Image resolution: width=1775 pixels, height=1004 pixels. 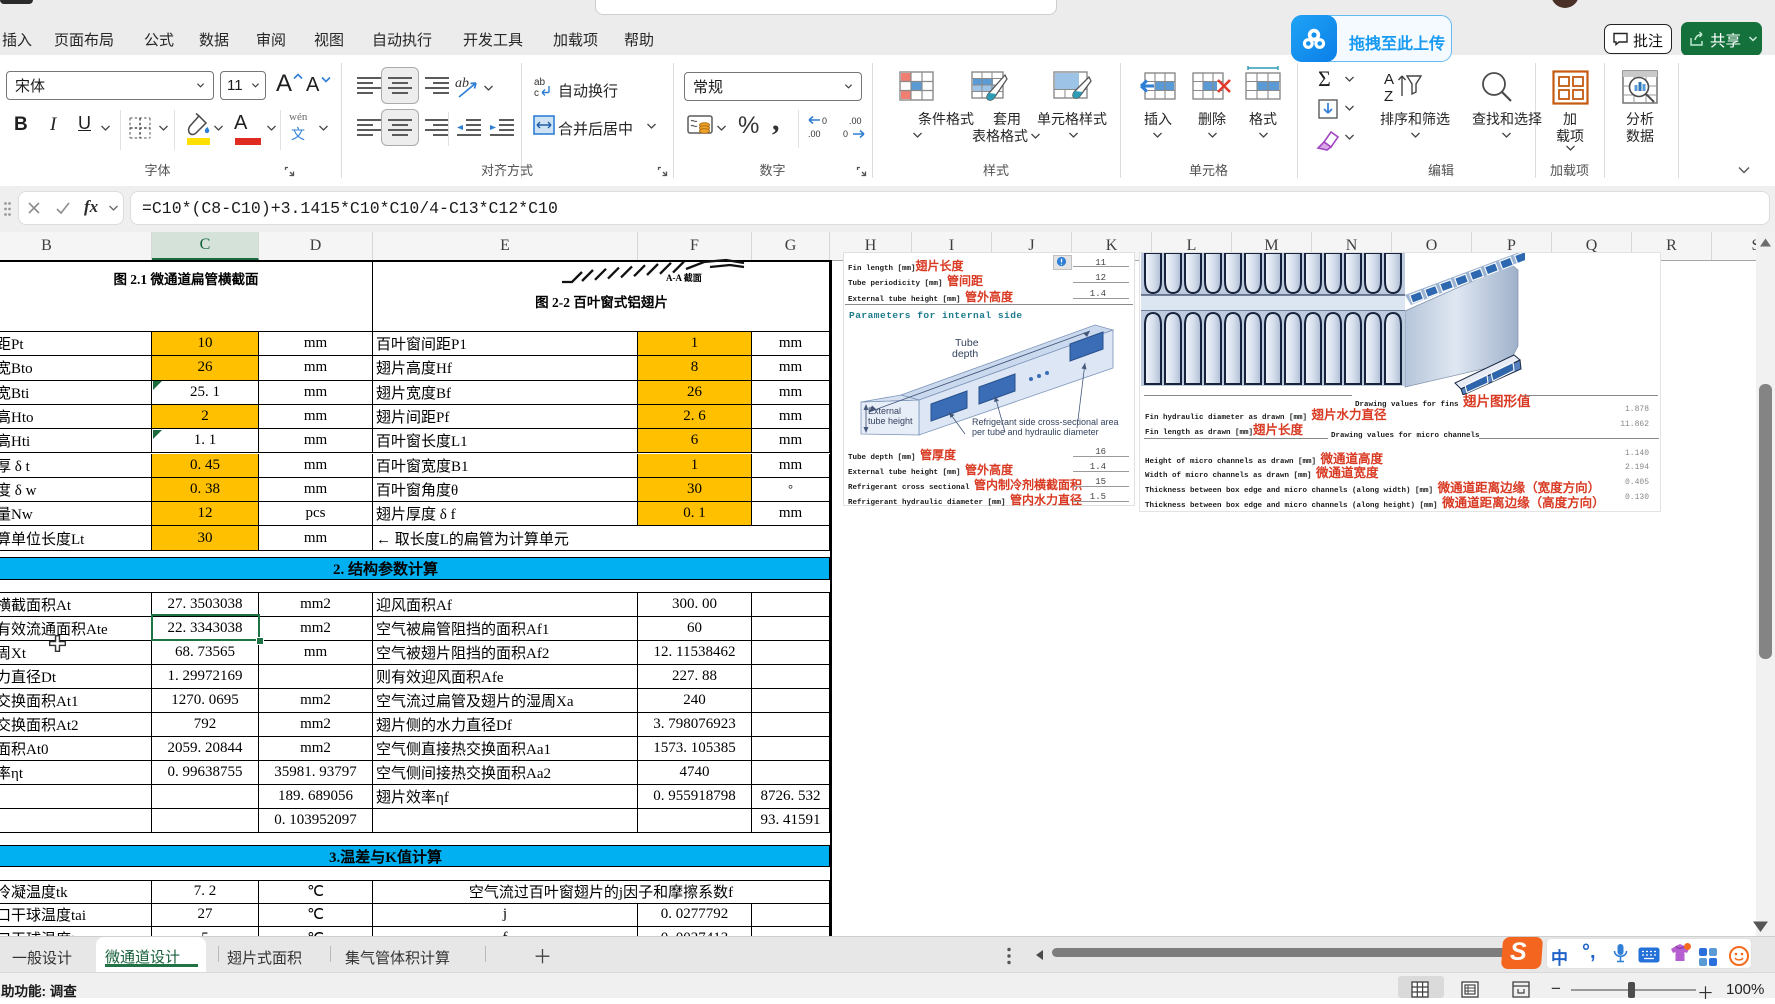 What do you see at coordinates (540, 82) in the screenshot?
I see `svg-text: ab` at bounding box center [540, 82].